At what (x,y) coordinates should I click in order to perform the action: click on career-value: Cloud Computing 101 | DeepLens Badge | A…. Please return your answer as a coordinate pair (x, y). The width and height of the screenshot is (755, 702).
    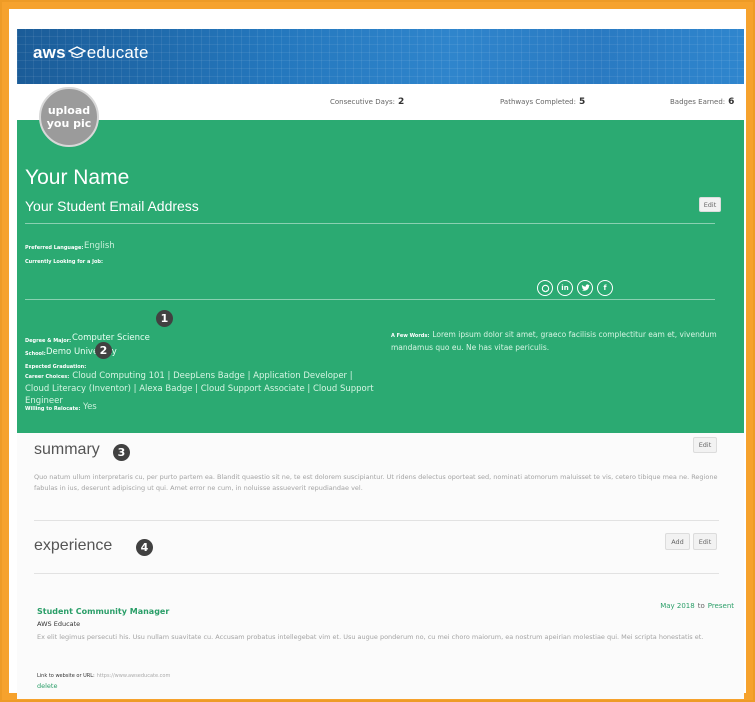
    Looking at the image, I should click on (199, 388).